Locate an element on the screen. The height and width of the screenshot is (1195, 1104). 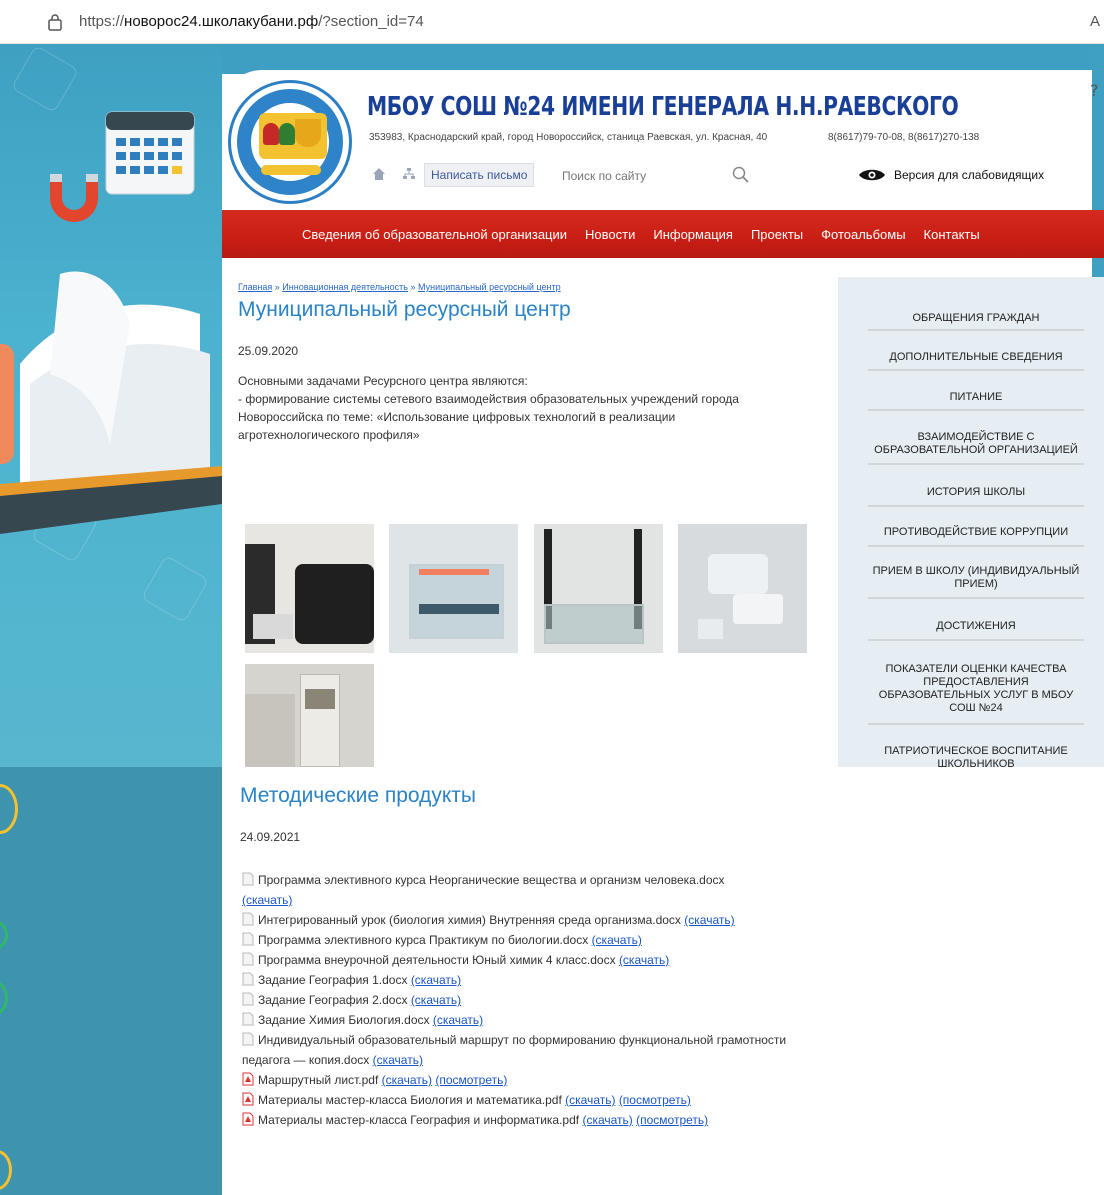
nav-item-projects: Проекты is located at coordinates (777, 234).